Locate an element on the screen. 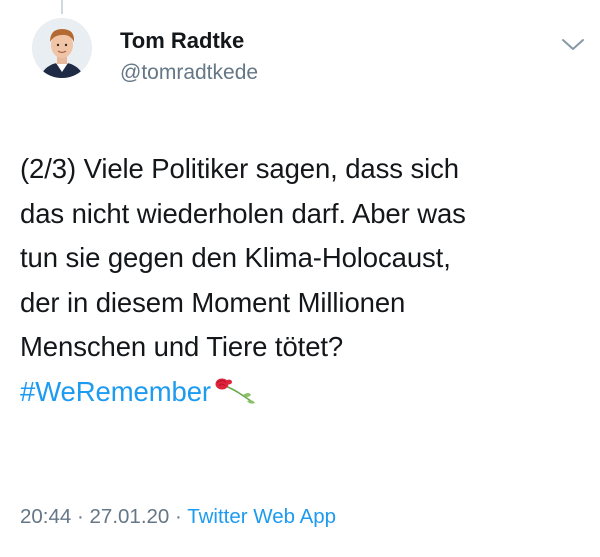 The image size is (600, 557). avatar-image is located at coordinates (62, 48).